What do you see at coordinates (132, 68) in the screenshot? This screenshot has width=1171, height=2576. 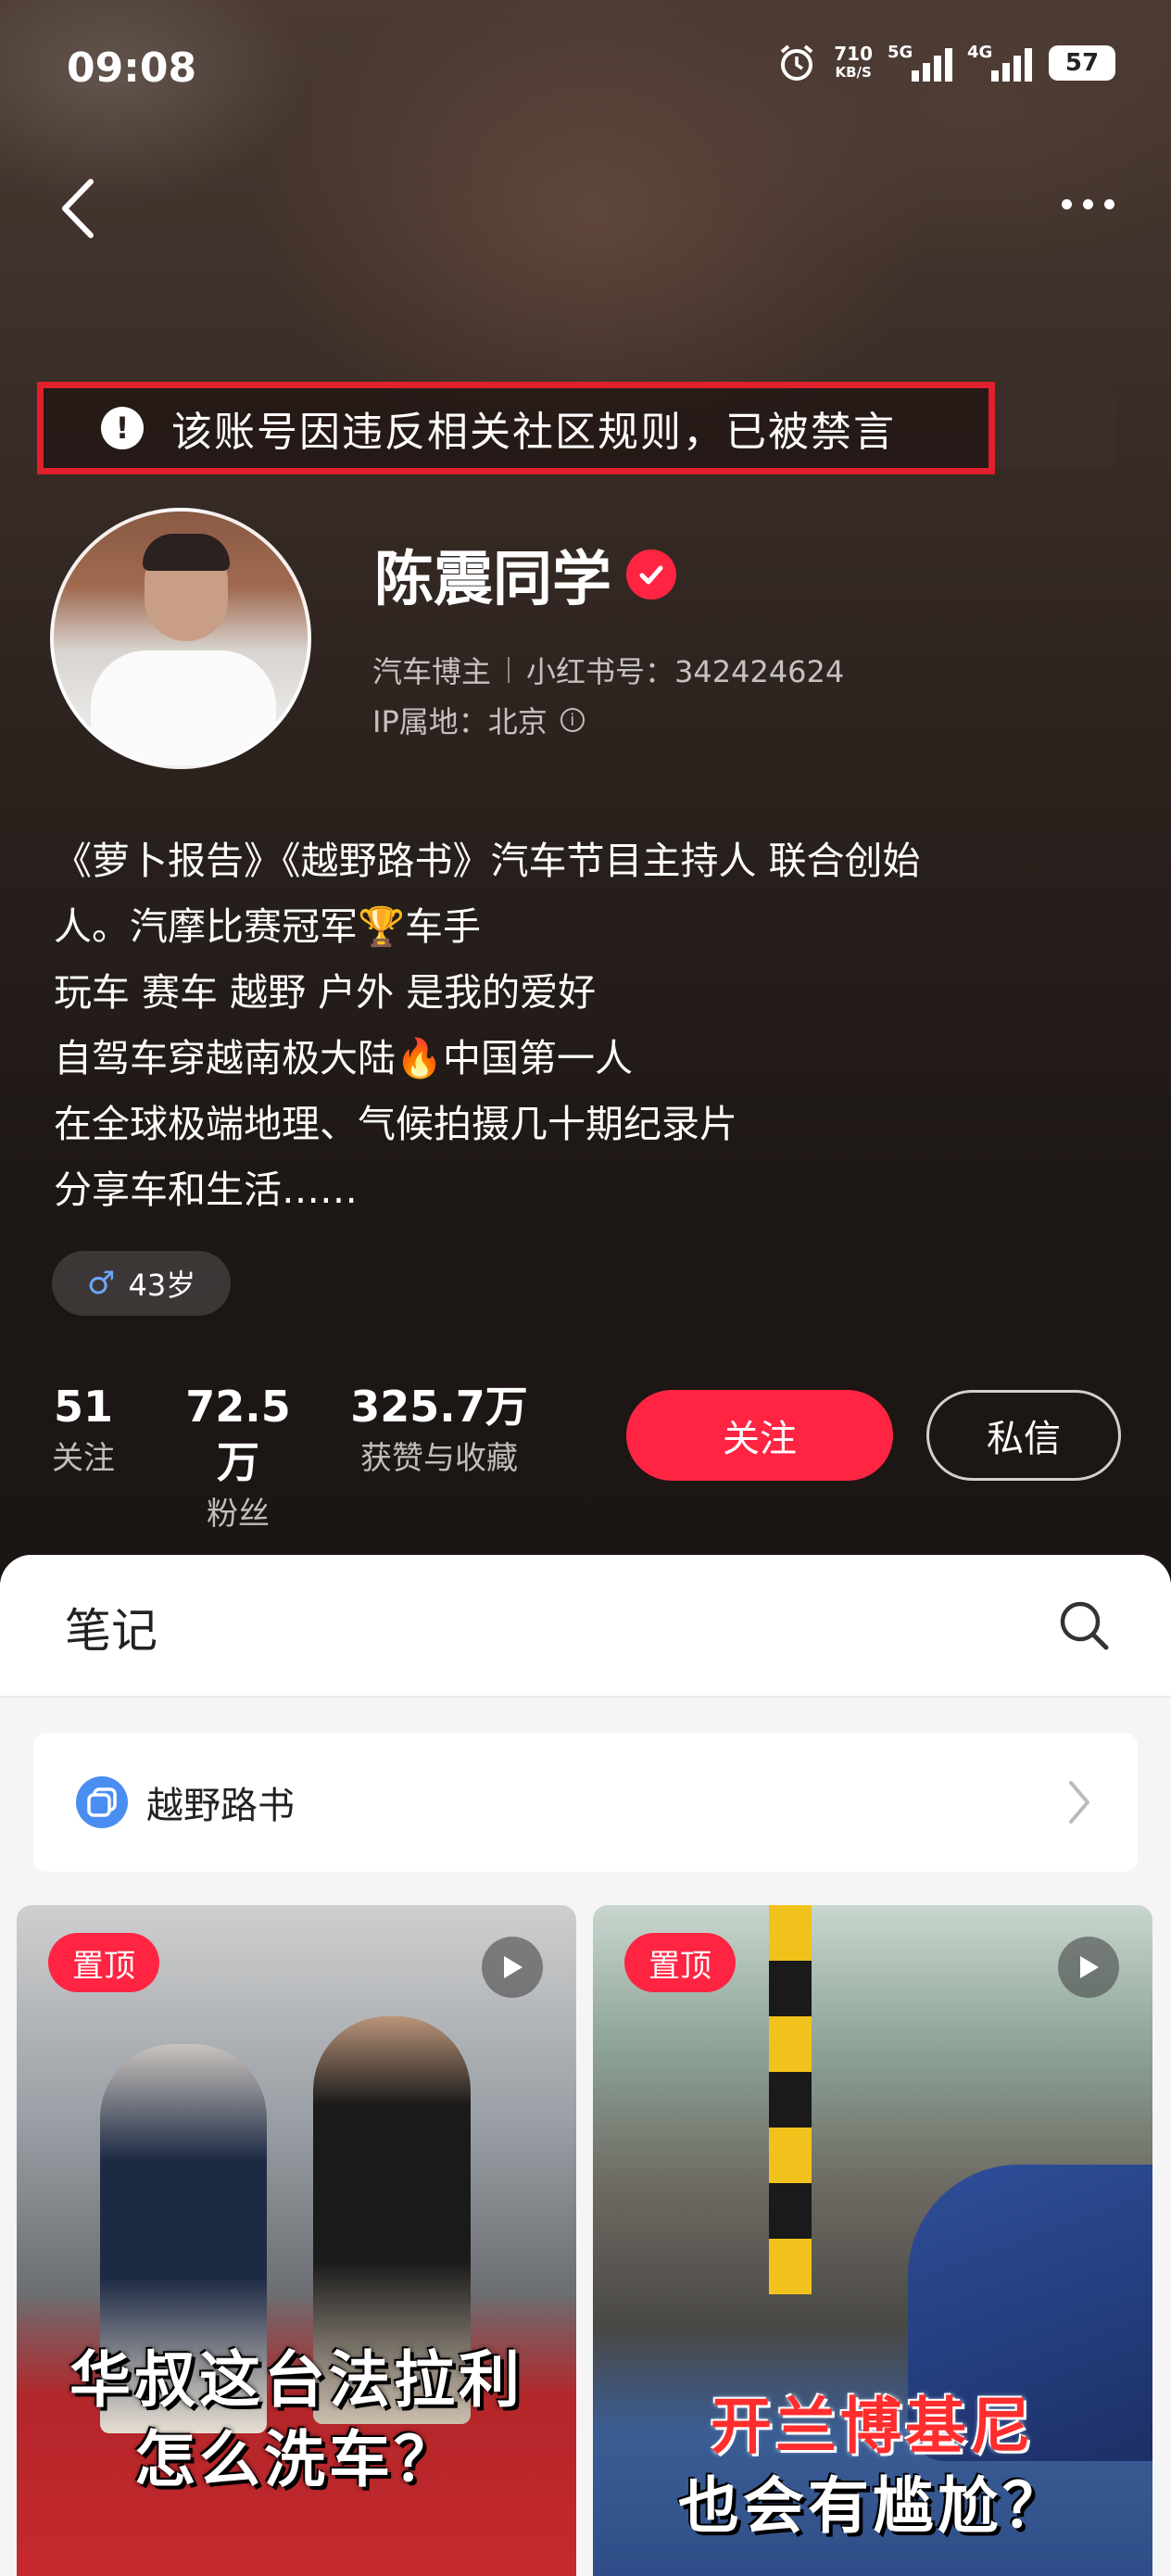 I see `status-time: 09:08` at bounding box center [132, 68].